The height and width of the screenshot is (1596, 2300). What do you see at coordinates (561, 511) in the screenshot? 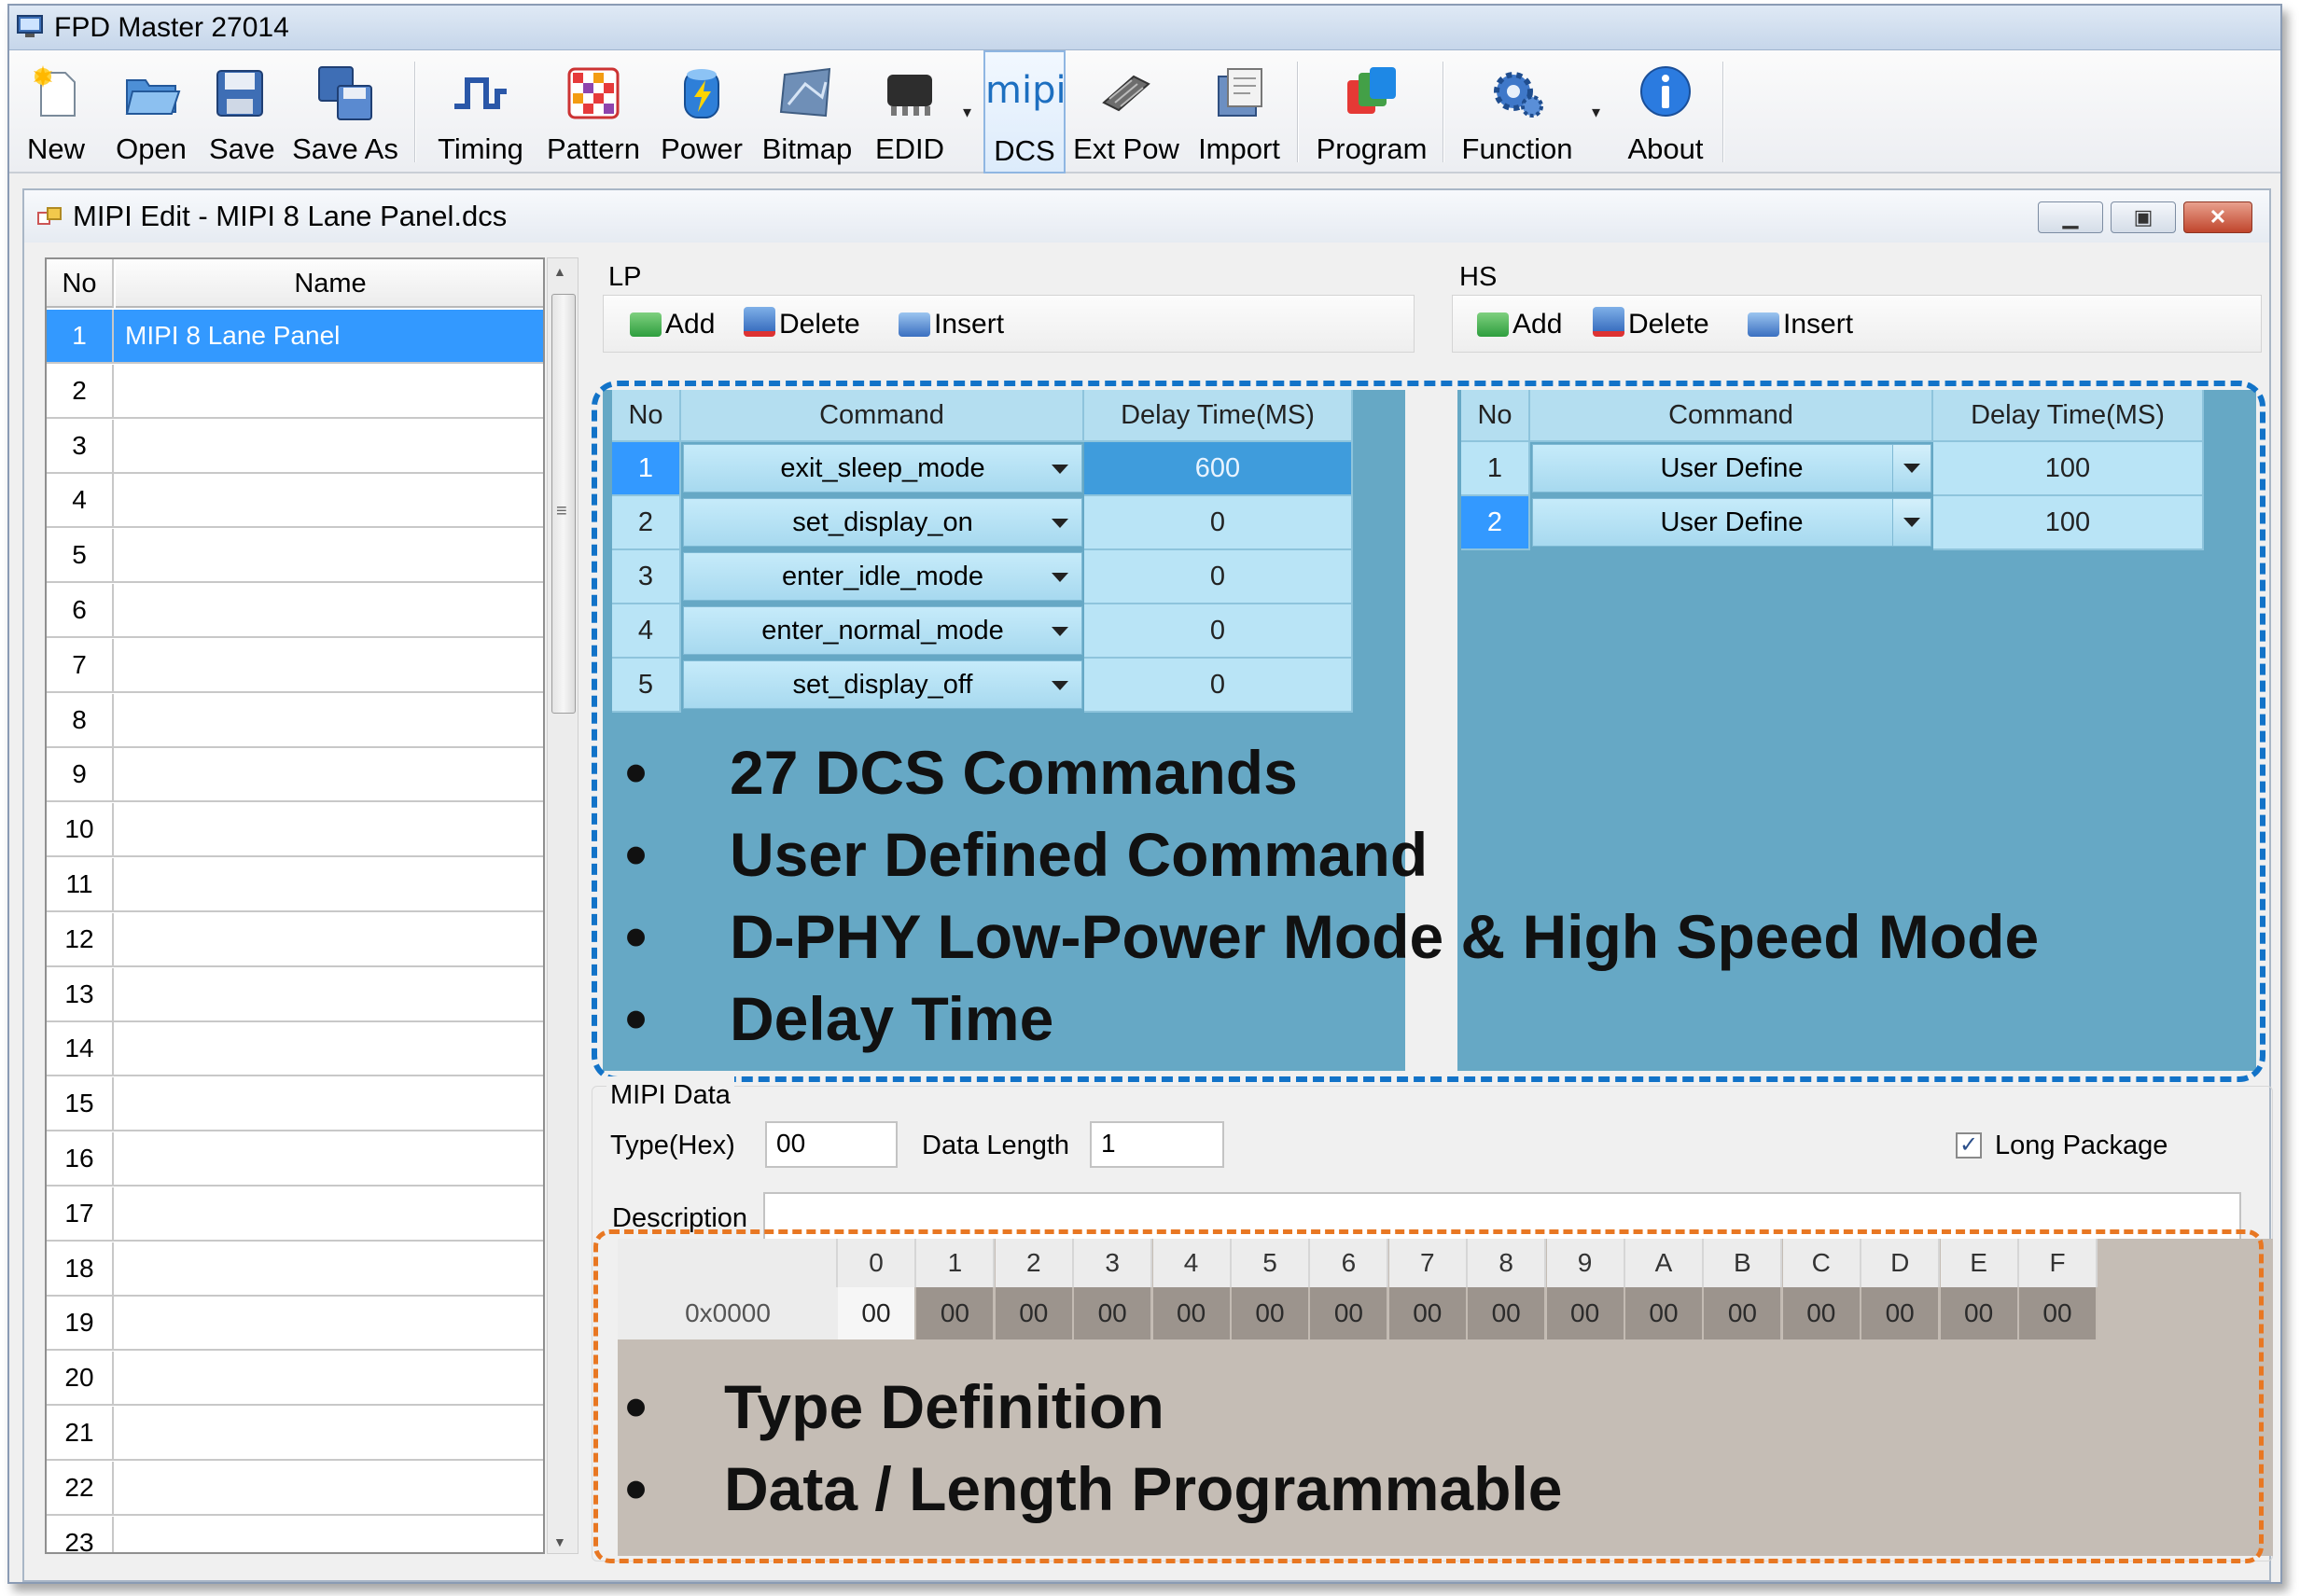
I see `grip-icon: ≡` at bounding box center [561, 511].